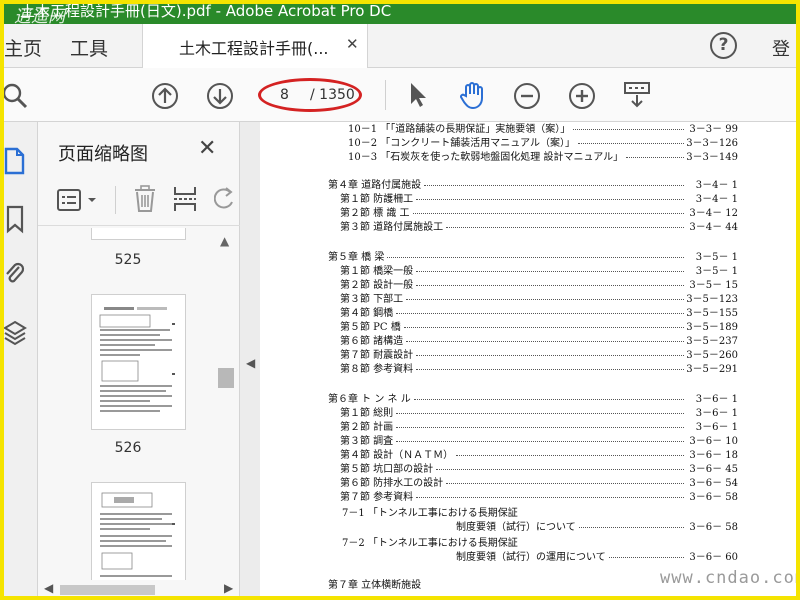 The width and height of the screenshot is (800, 600). I want to click on hand-tool-icon, so click(473, 95).